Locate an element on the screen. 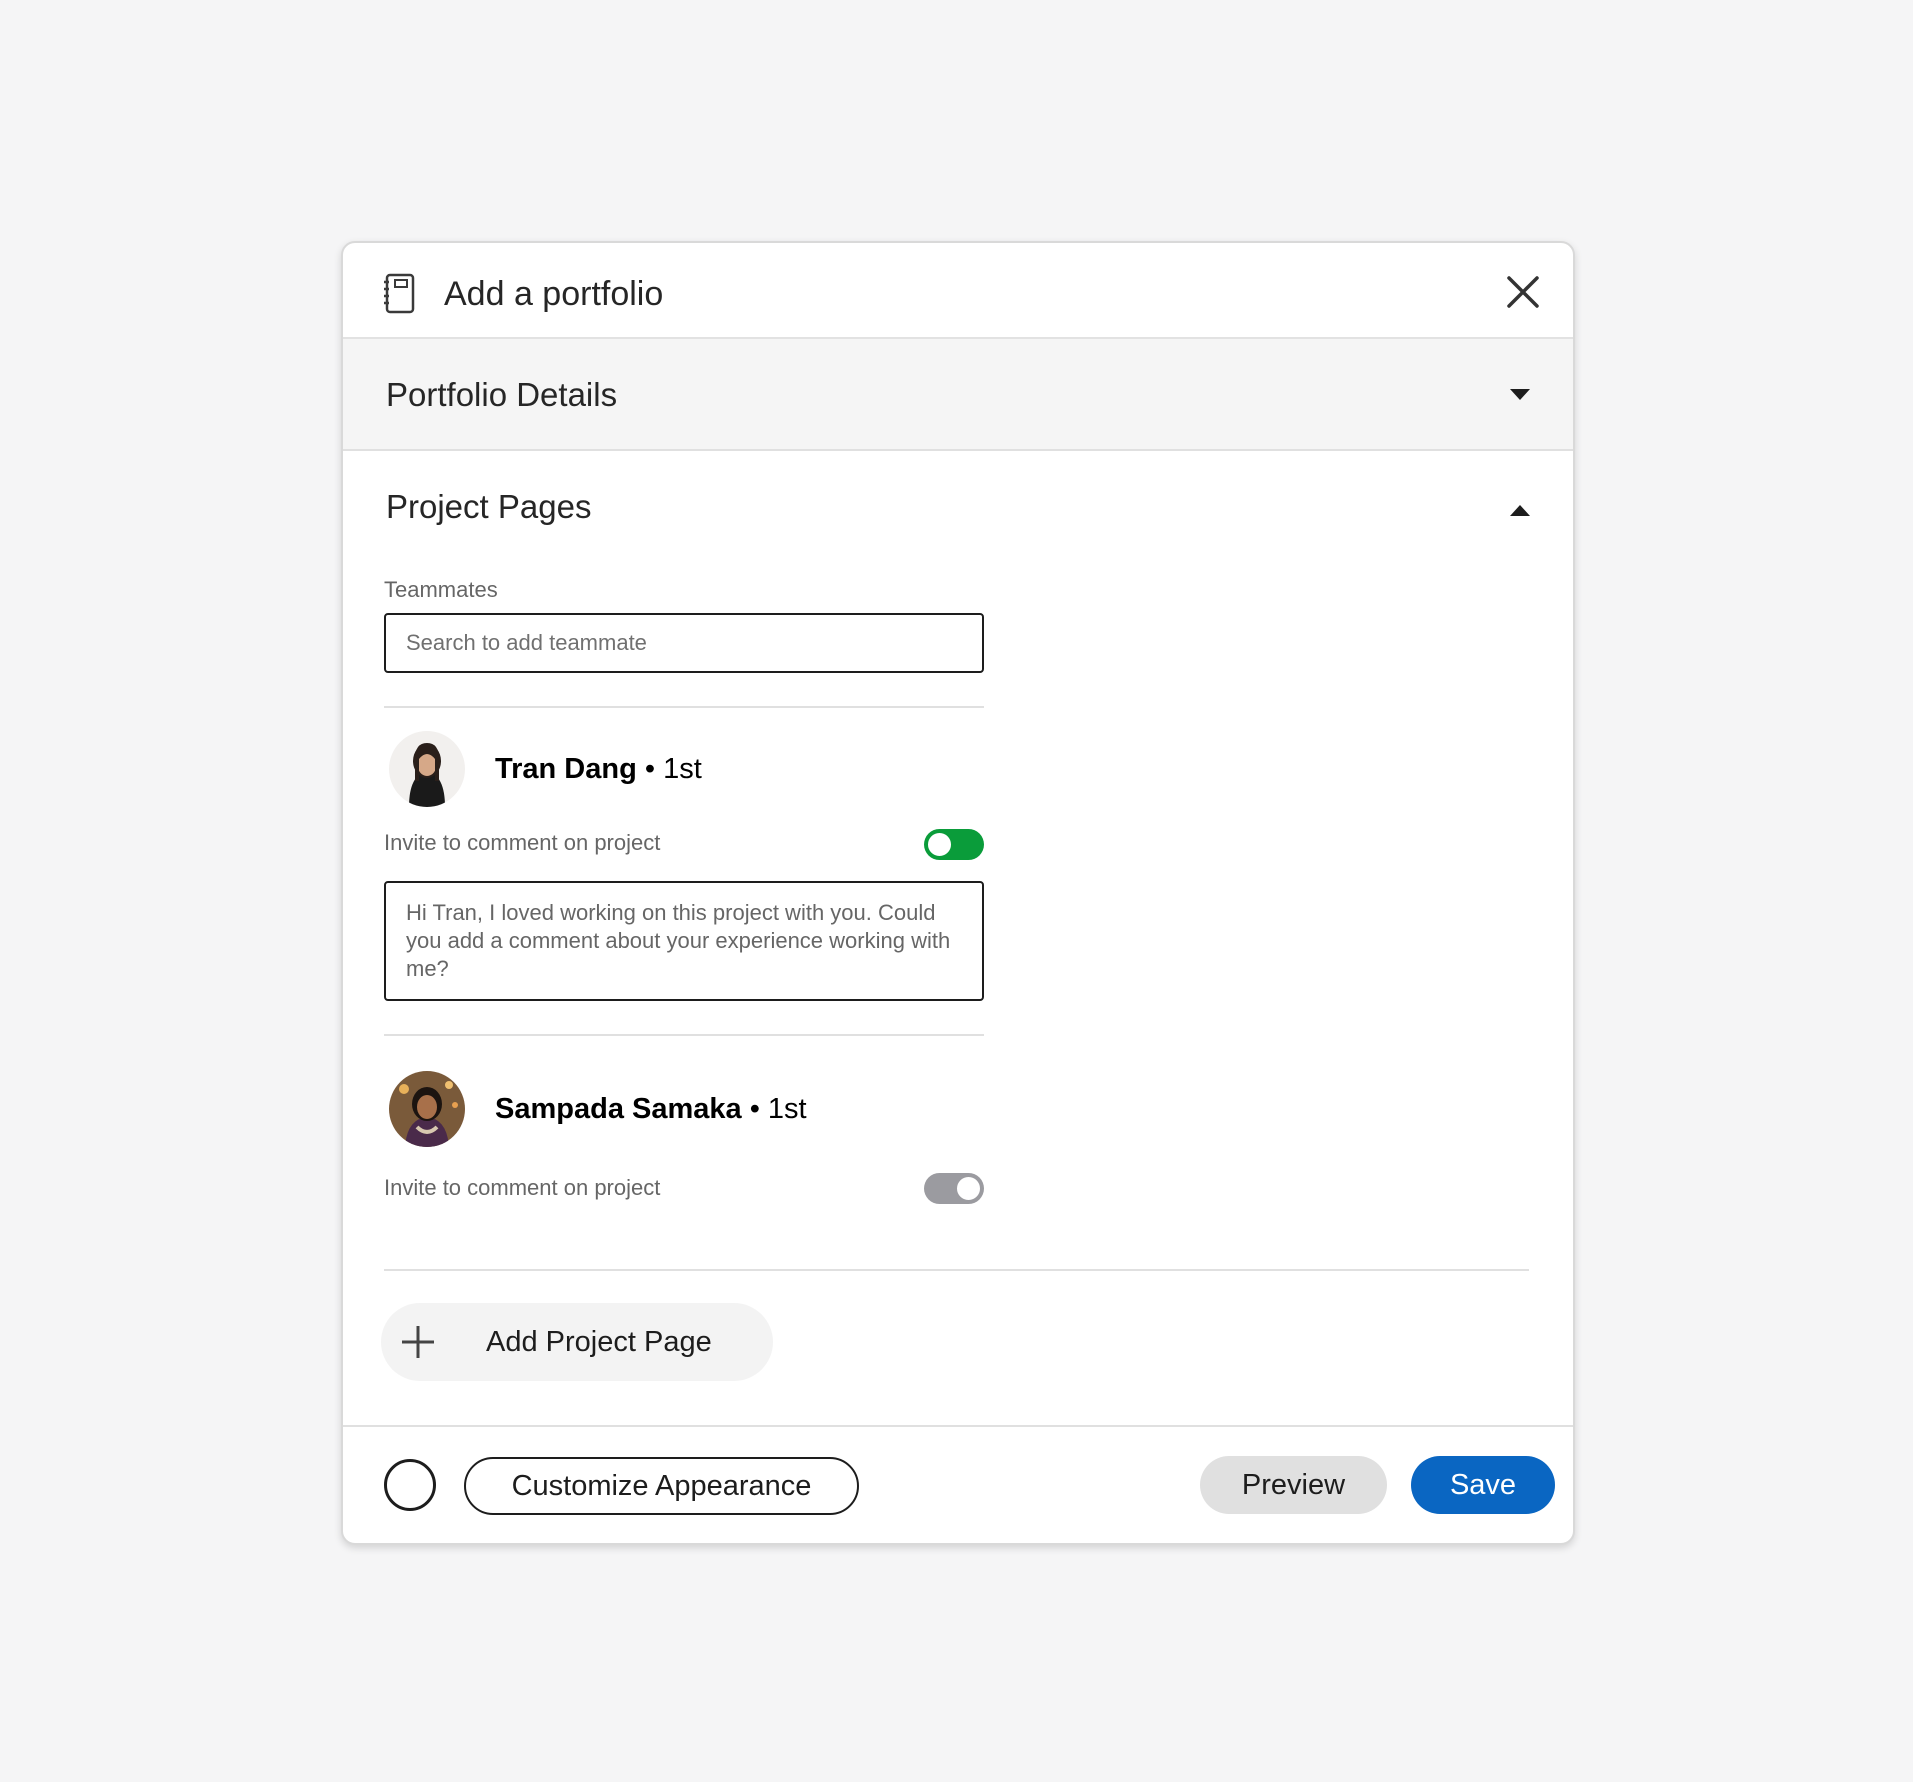 The width and height of the screenshot is (1913, 1782). dialog-title: Add a portfolio is located at coordinates (554, 294).